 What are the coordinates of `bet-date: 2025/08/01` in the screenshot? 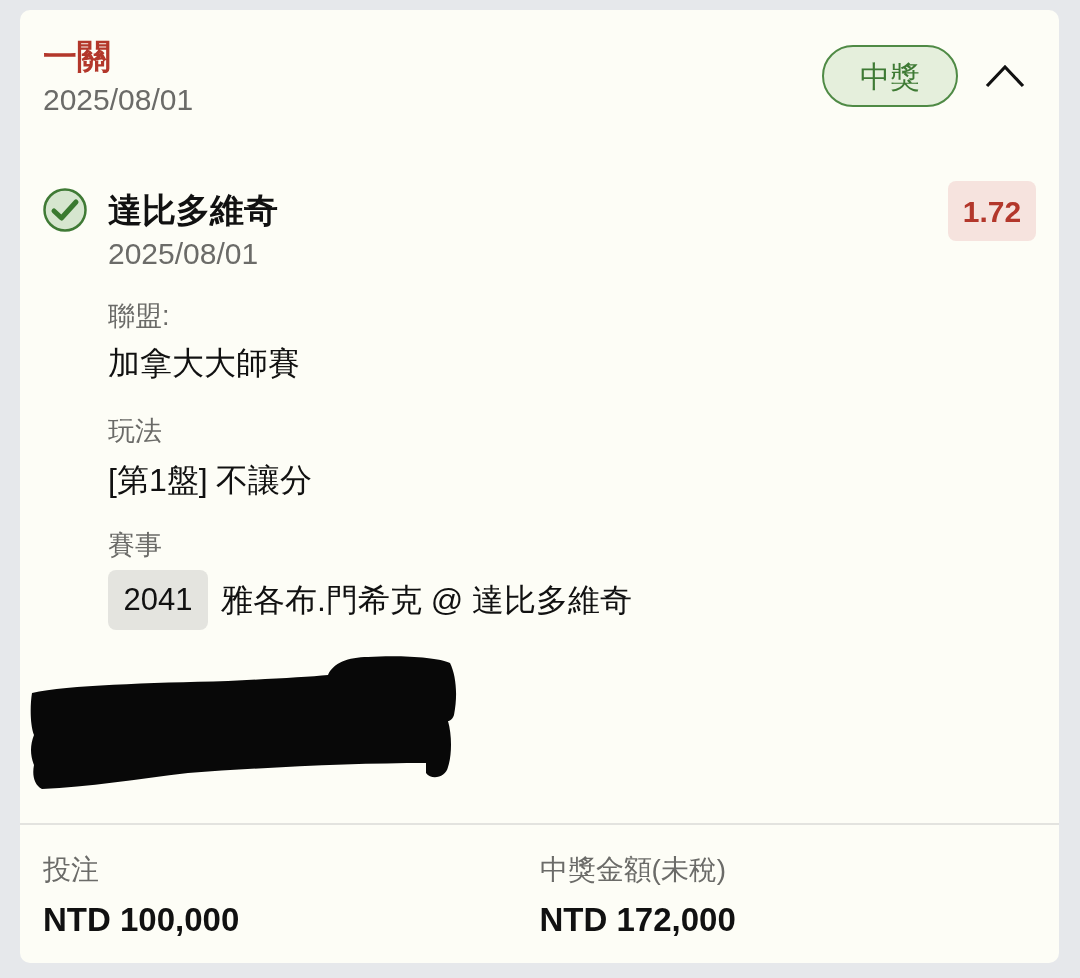 It's located at (118, 100).